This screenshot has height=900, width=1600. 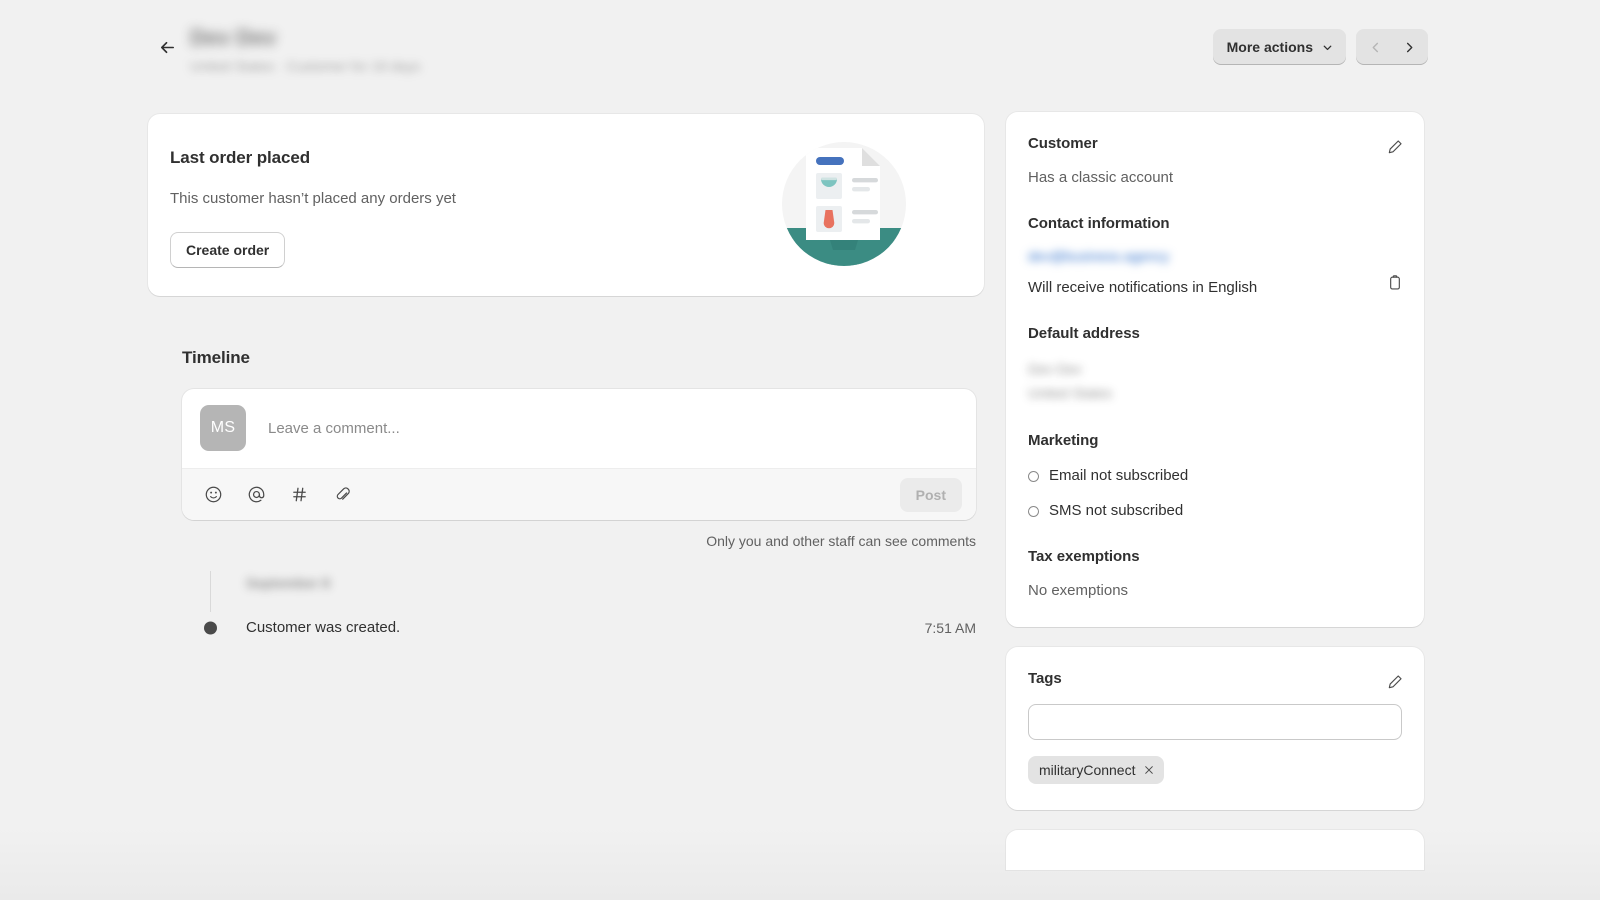 What do you see at coordinates (1084, 556) in the screenshot?
I see `tax-exemptions-heading: Tax exemptions` at bounding box center [1084, 556].